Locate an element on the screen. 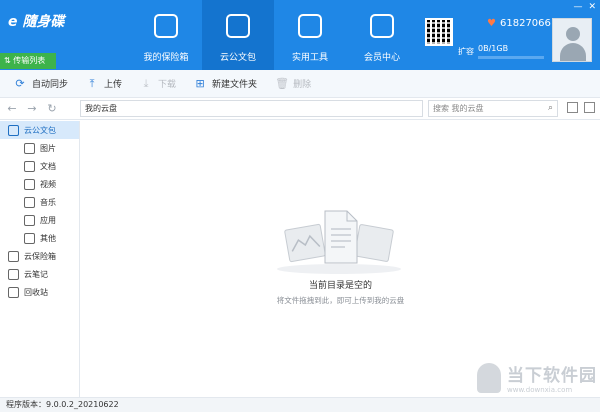 The image size is (600, 412). briefcase-icon is located at coordinates (13, 130).